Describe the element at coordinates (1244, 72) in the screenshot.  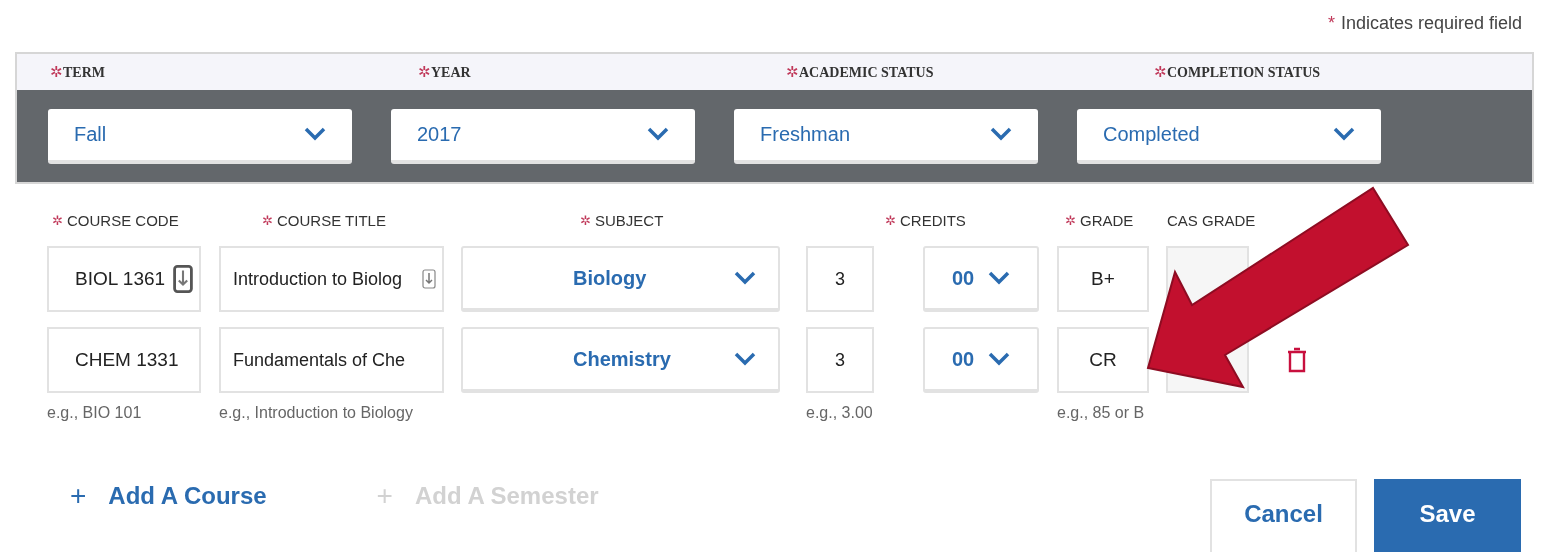
I see `field-label: COMPLETION STATUS` at that location.